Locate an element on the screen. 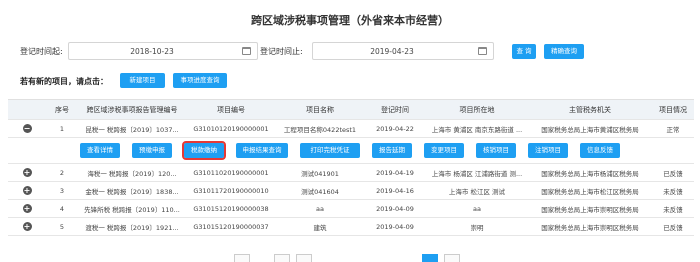  to-date-input: 2019-04-23 is located at coordinates (403, 51).